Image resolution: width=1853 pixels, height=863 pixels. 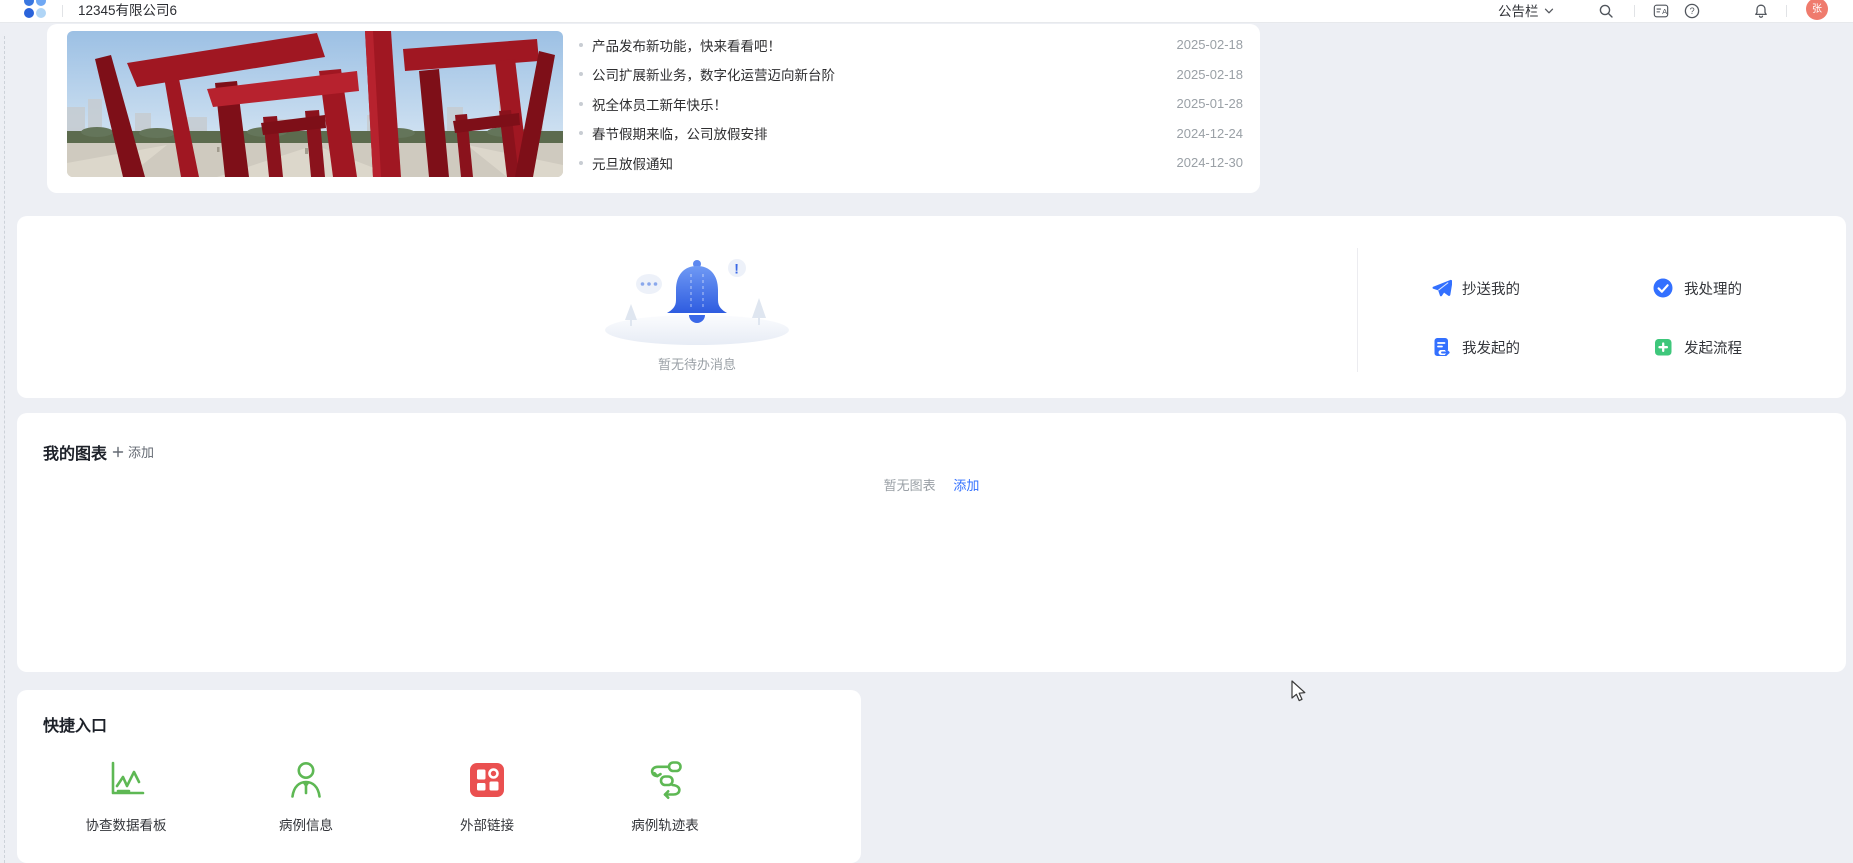 I want to click on entry-label: 外部链接, so click(x=487, y=825).